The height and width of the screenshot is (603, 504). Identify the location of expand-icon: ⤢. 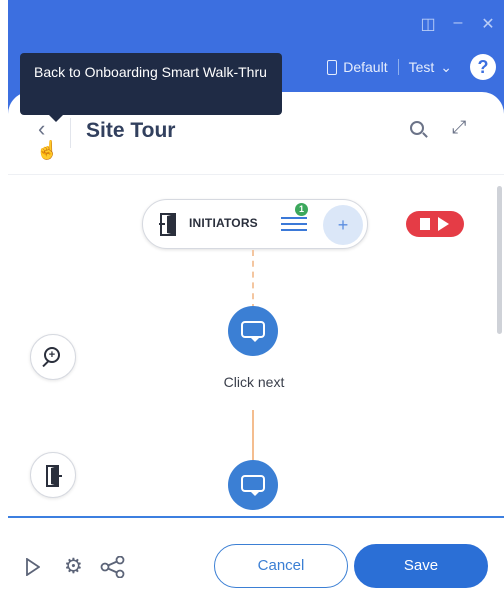
(461, 127).